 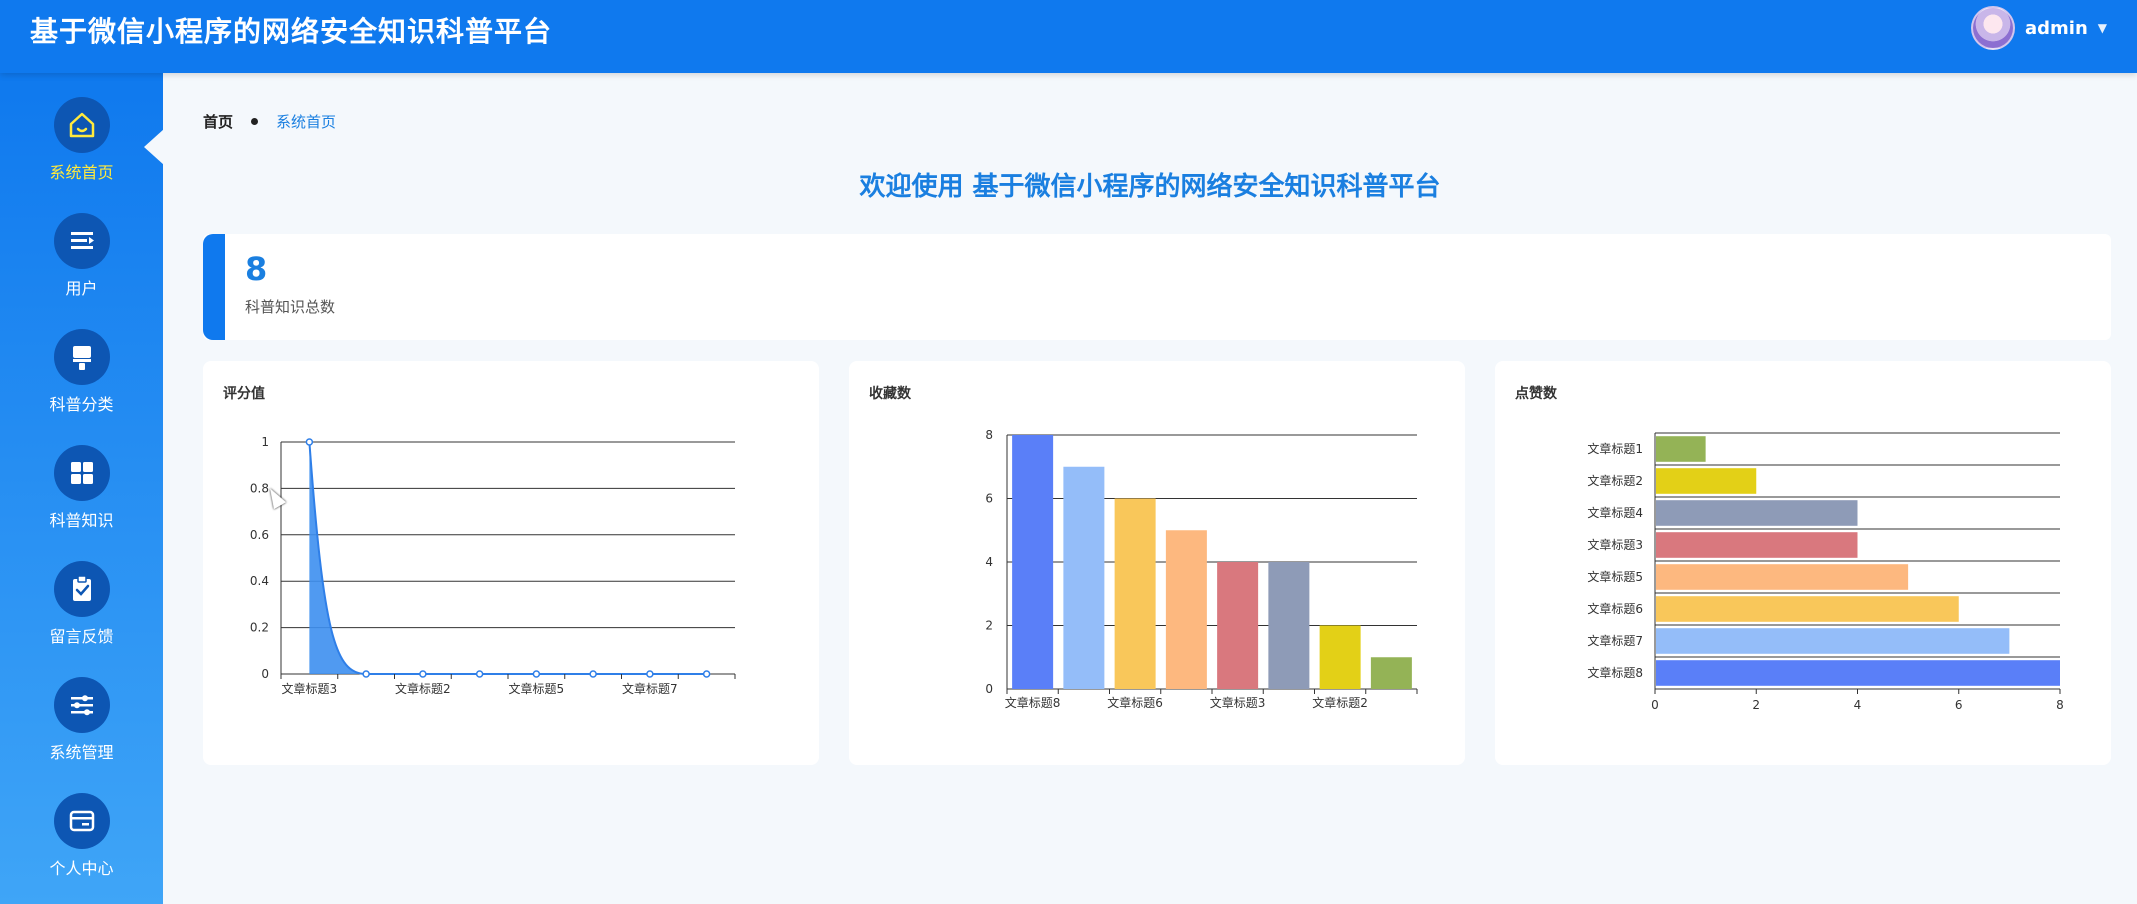 I want to click on x-tick-label: 文章标题7, so click(x=650, y=688).